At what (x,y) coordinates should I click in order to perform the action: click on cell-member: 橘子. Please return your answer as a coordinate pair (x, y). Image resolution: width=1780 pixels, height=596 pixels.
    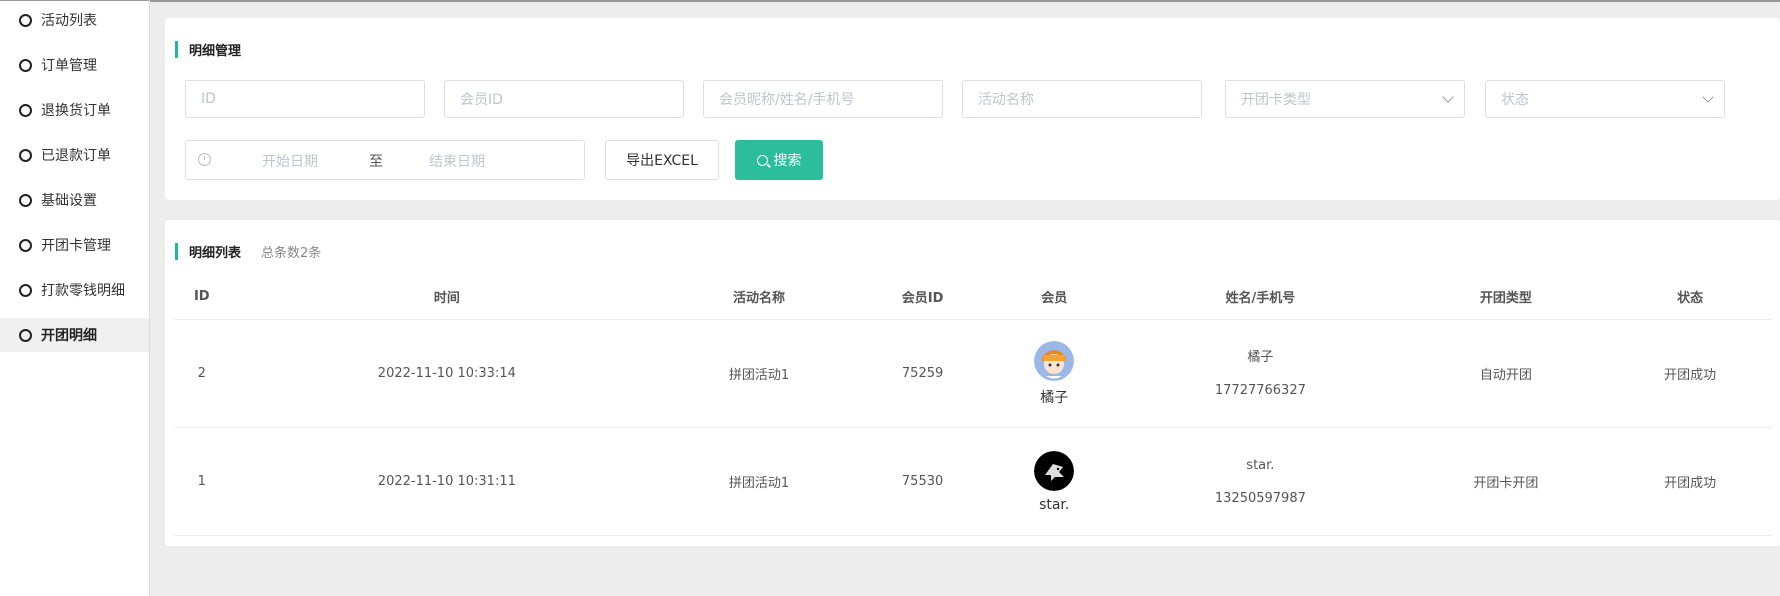
    Looking at the image, I should click on (1054, 373).